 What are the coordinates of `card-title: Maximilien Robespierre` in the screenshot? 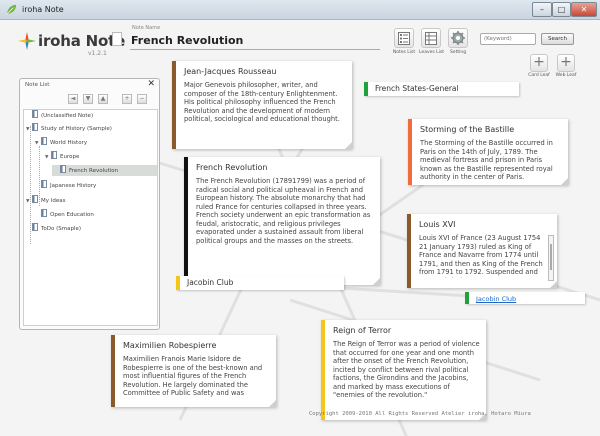 It's located at (170, 345).